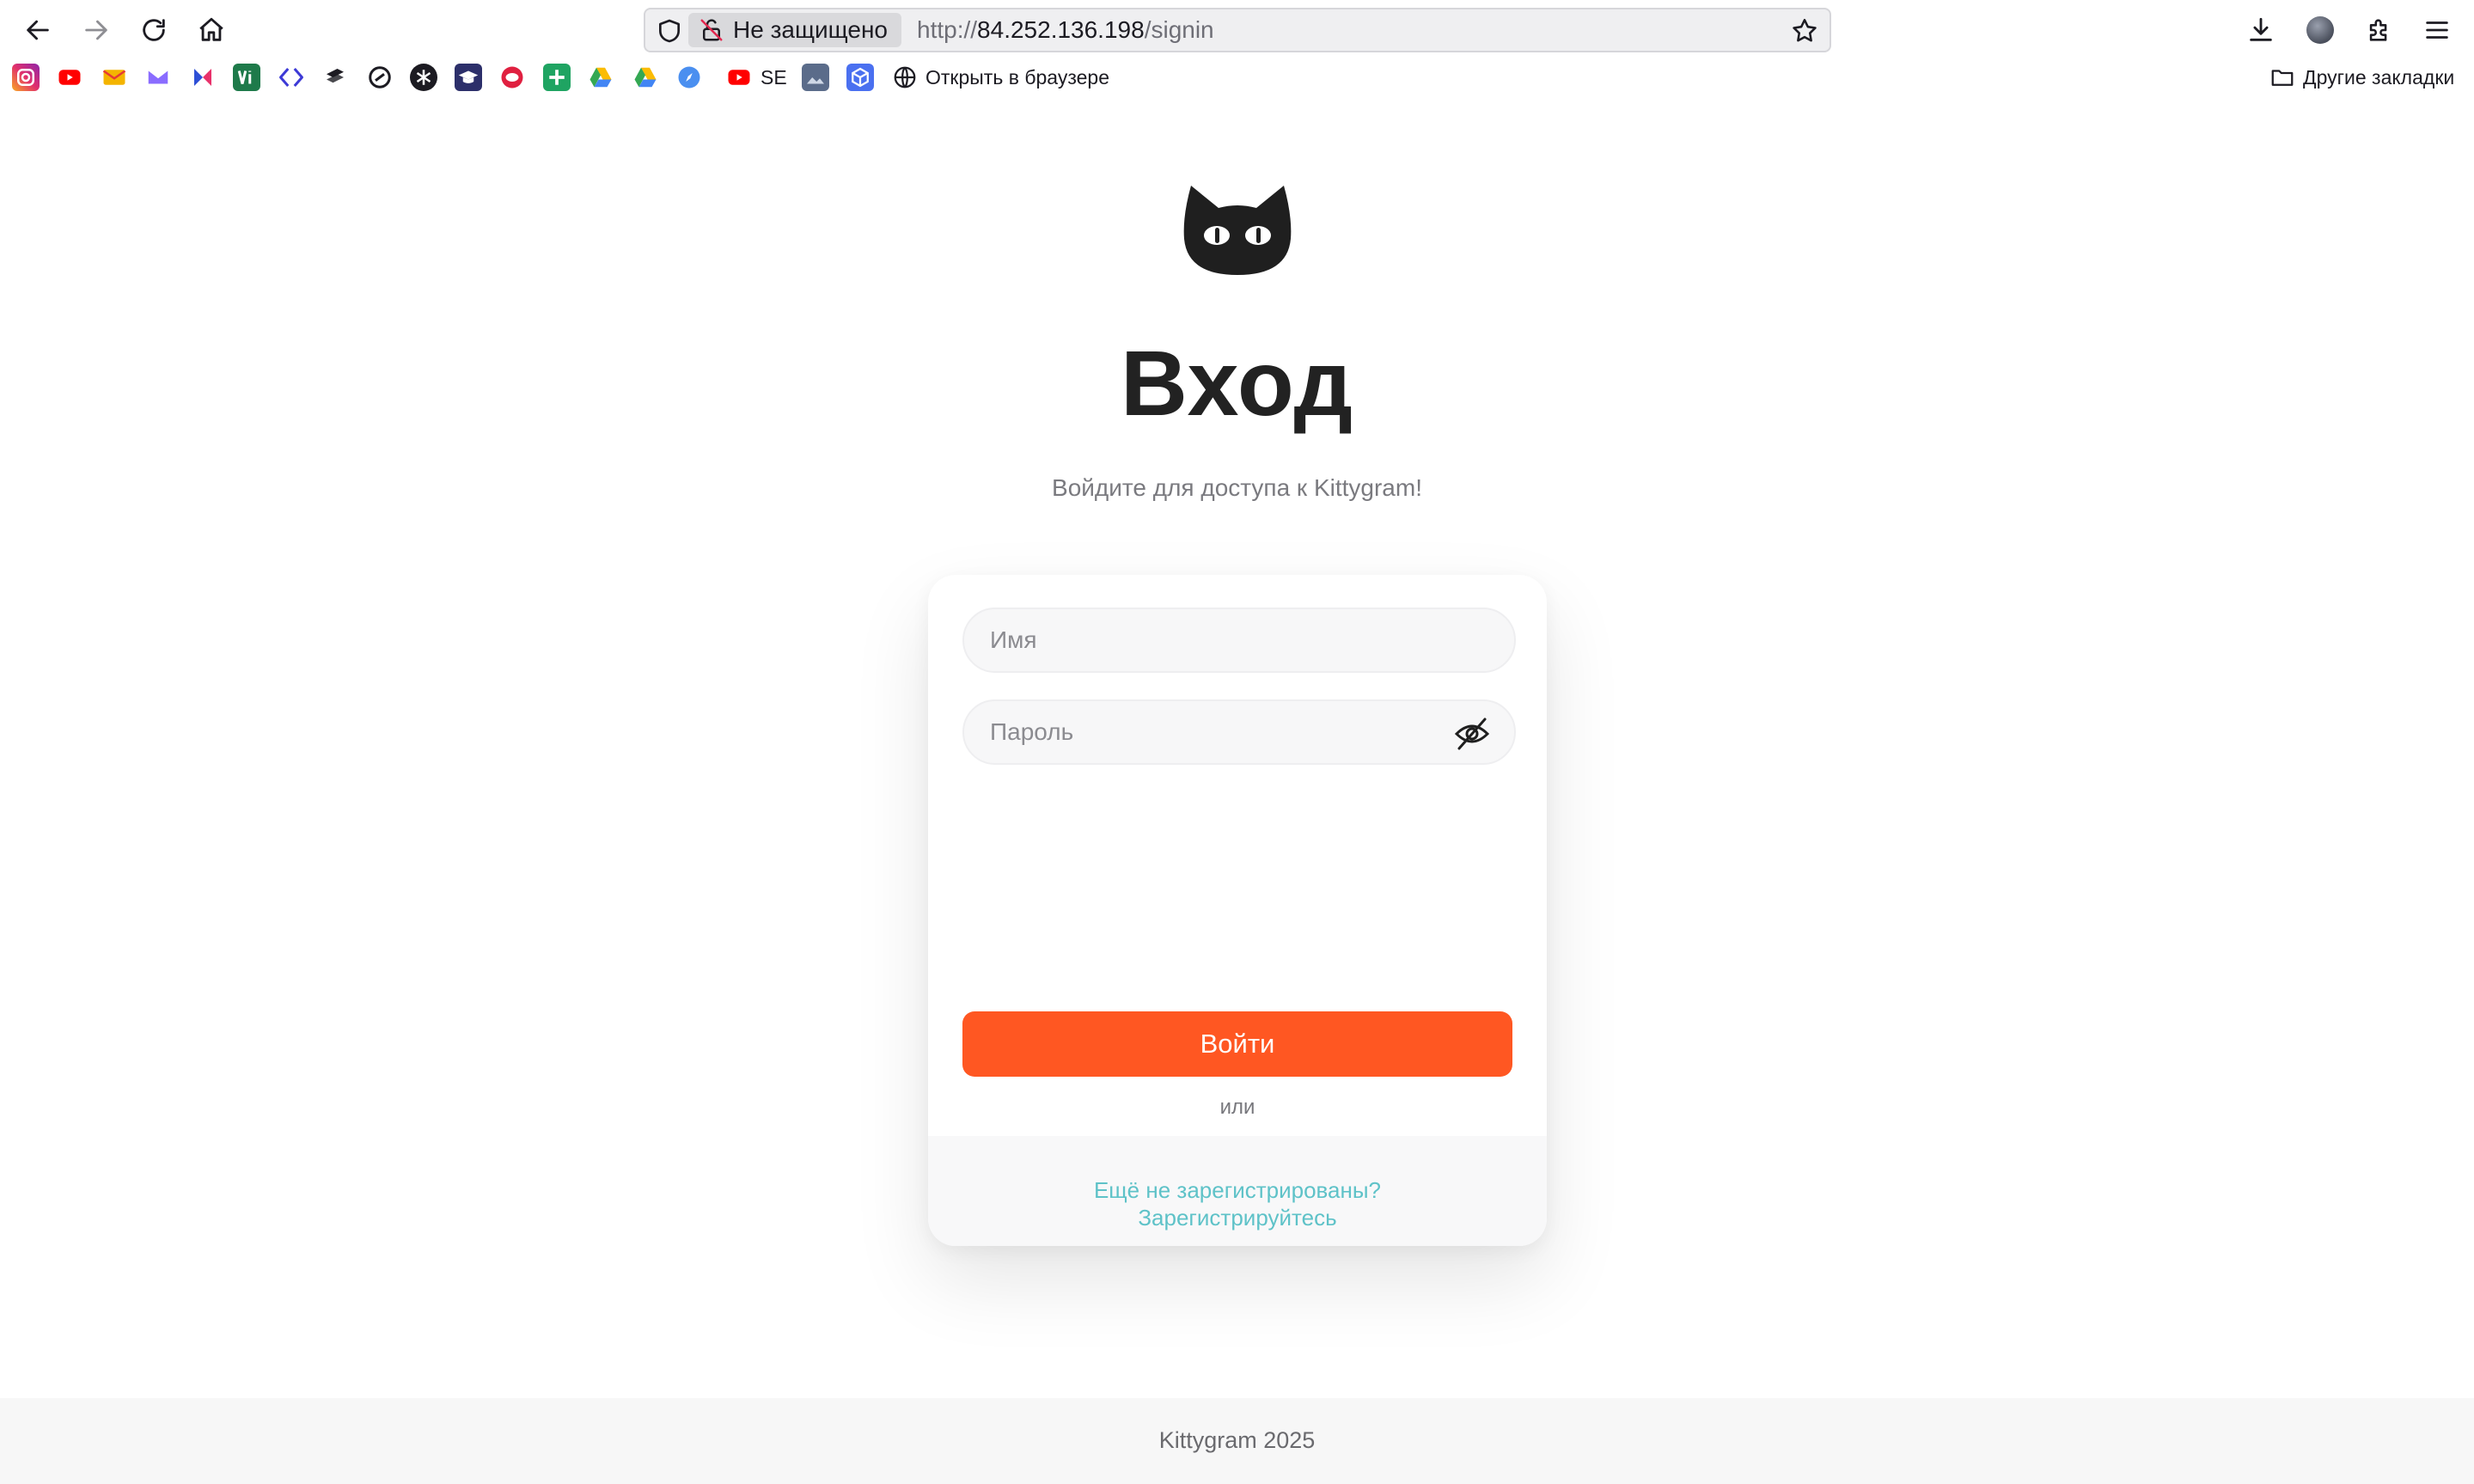  I want to click on drive-icon, so click(600, 78).